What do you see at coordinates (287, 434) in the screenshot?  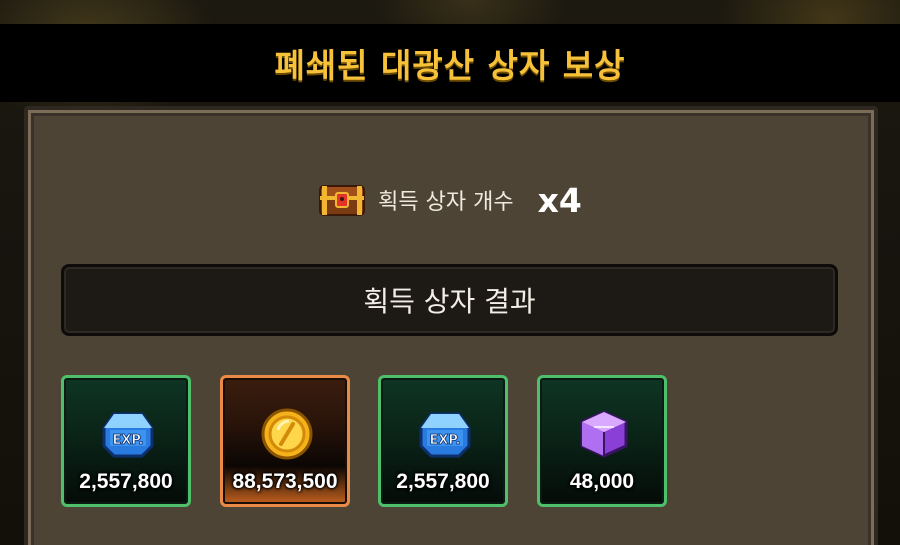 I see `gold-coin-icon` at bounding box center [287, 434].